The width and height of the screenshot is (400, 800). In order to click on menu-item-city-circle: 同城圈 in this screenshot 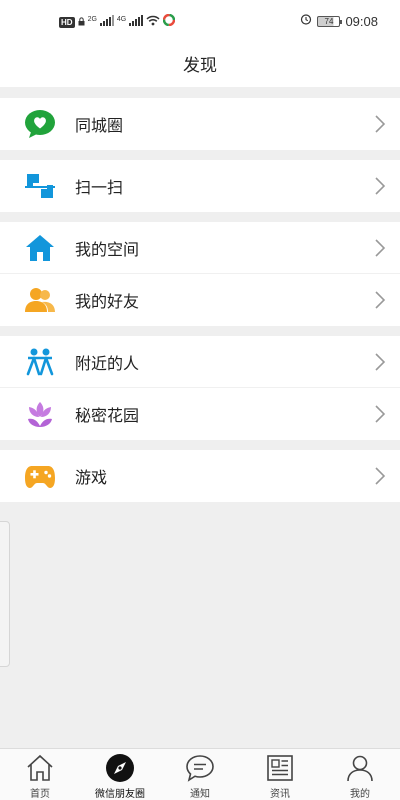, I will do `click(200, 124)`.